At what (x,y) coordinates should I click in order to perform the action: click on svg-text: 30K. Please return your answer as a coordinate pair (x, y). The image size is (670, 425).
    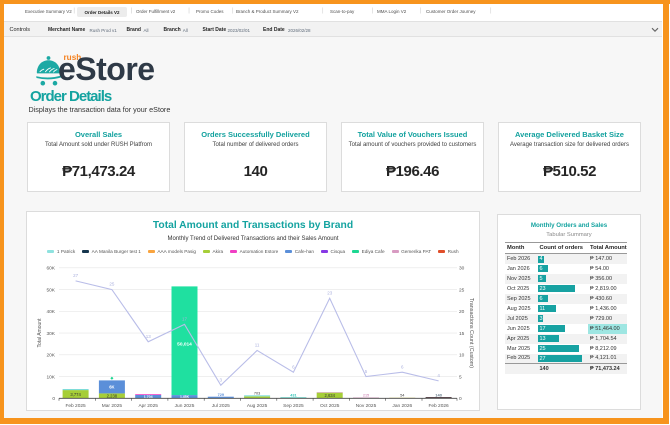
    Looking at the image, I should click on (50, 334).